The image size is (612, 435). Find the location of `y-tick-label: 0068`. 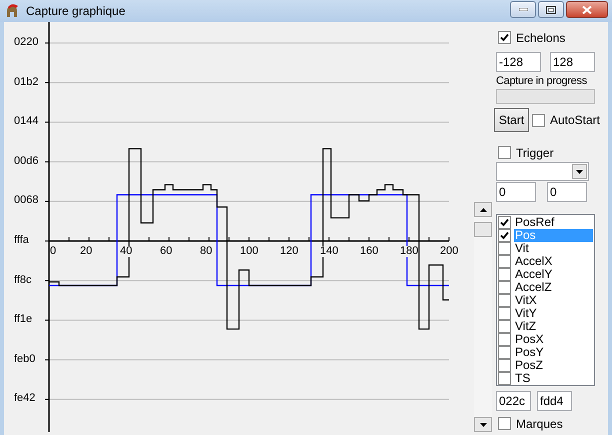

y-tick-label: 0068 is located at coordinates (26, 200).